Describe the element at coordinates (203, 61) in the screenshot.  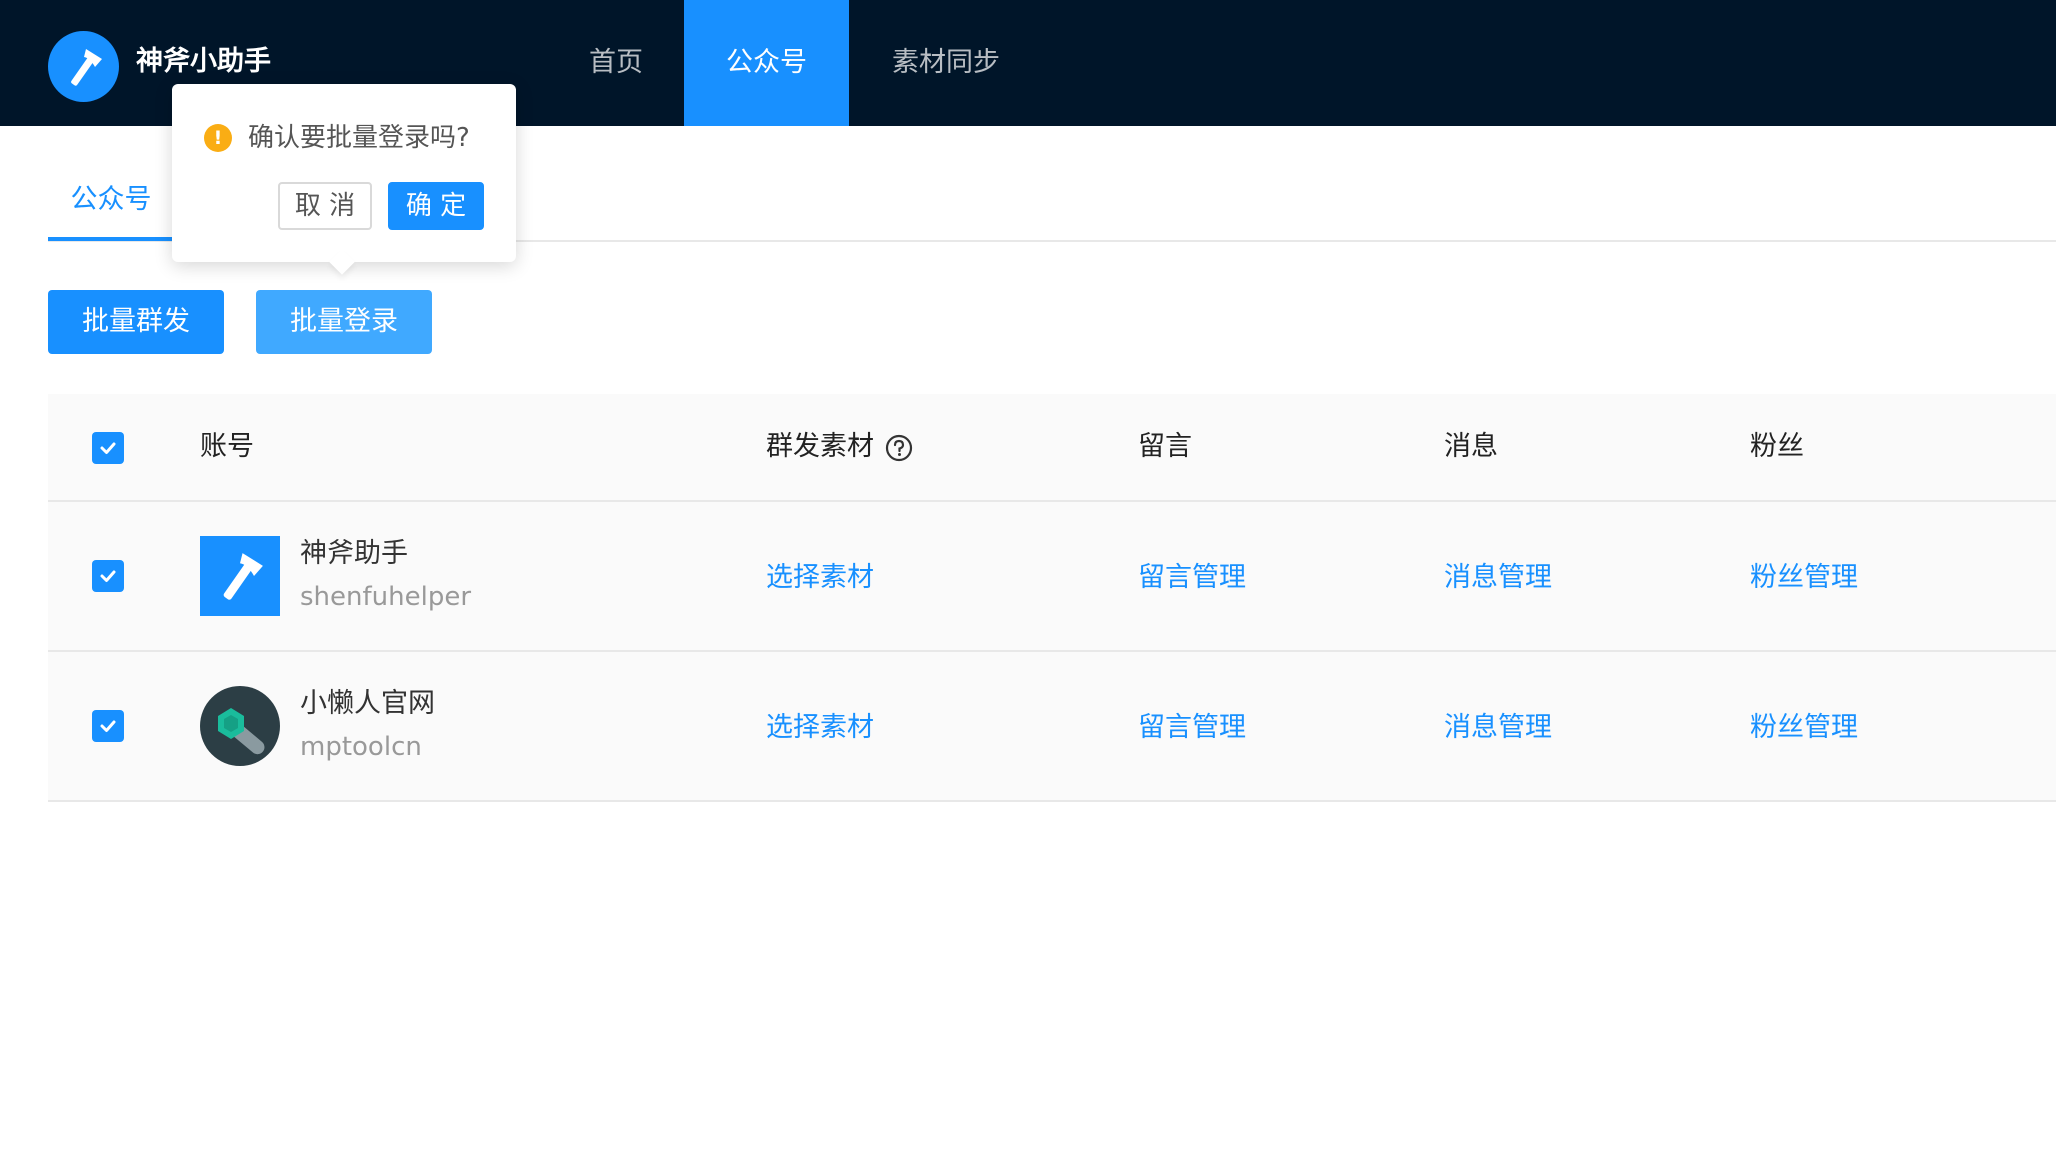
I see `app-title: 神斧小助手` at that location.